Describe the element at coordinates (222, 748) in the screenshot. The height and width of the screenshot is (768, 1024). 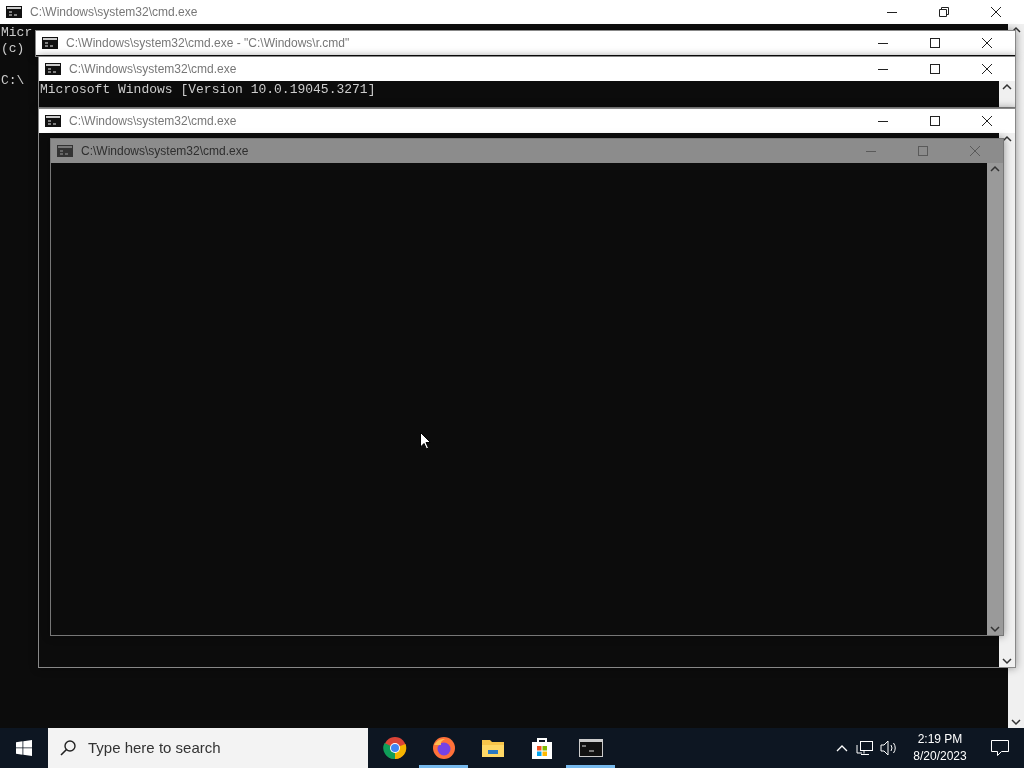
I see `search-input: Type here to search` at that location.